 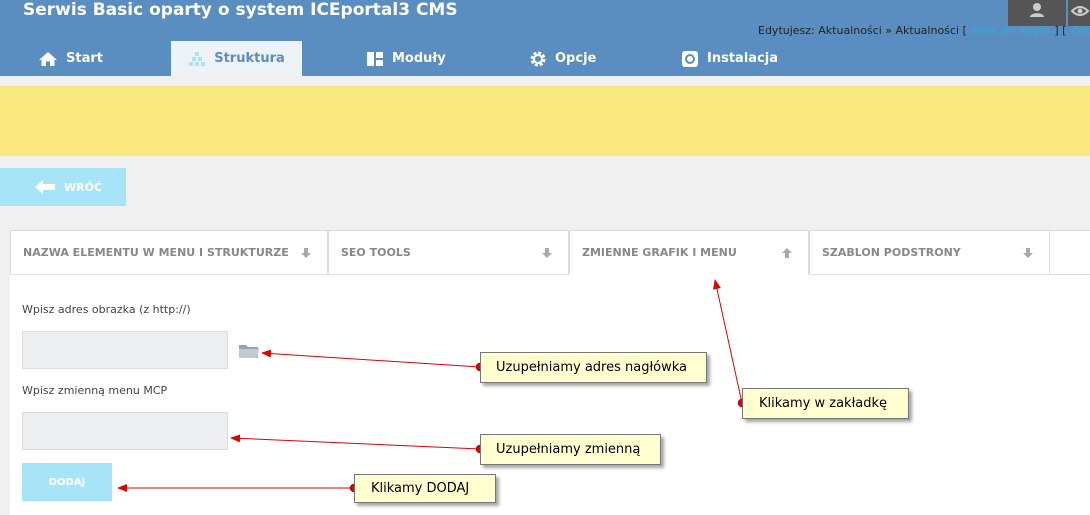 I want to click on back-button-label: WRÓĆ, so click(x=83, y=187).